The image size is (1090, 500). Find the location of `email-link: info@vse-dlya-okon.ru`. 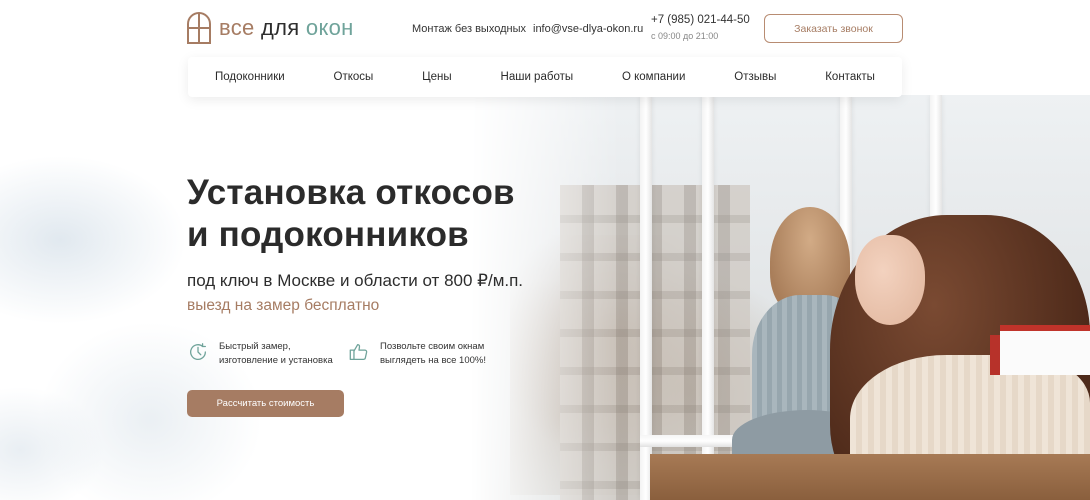

email-link: info@vse-dlya-okon.ru is located at coordinates (588, 29).